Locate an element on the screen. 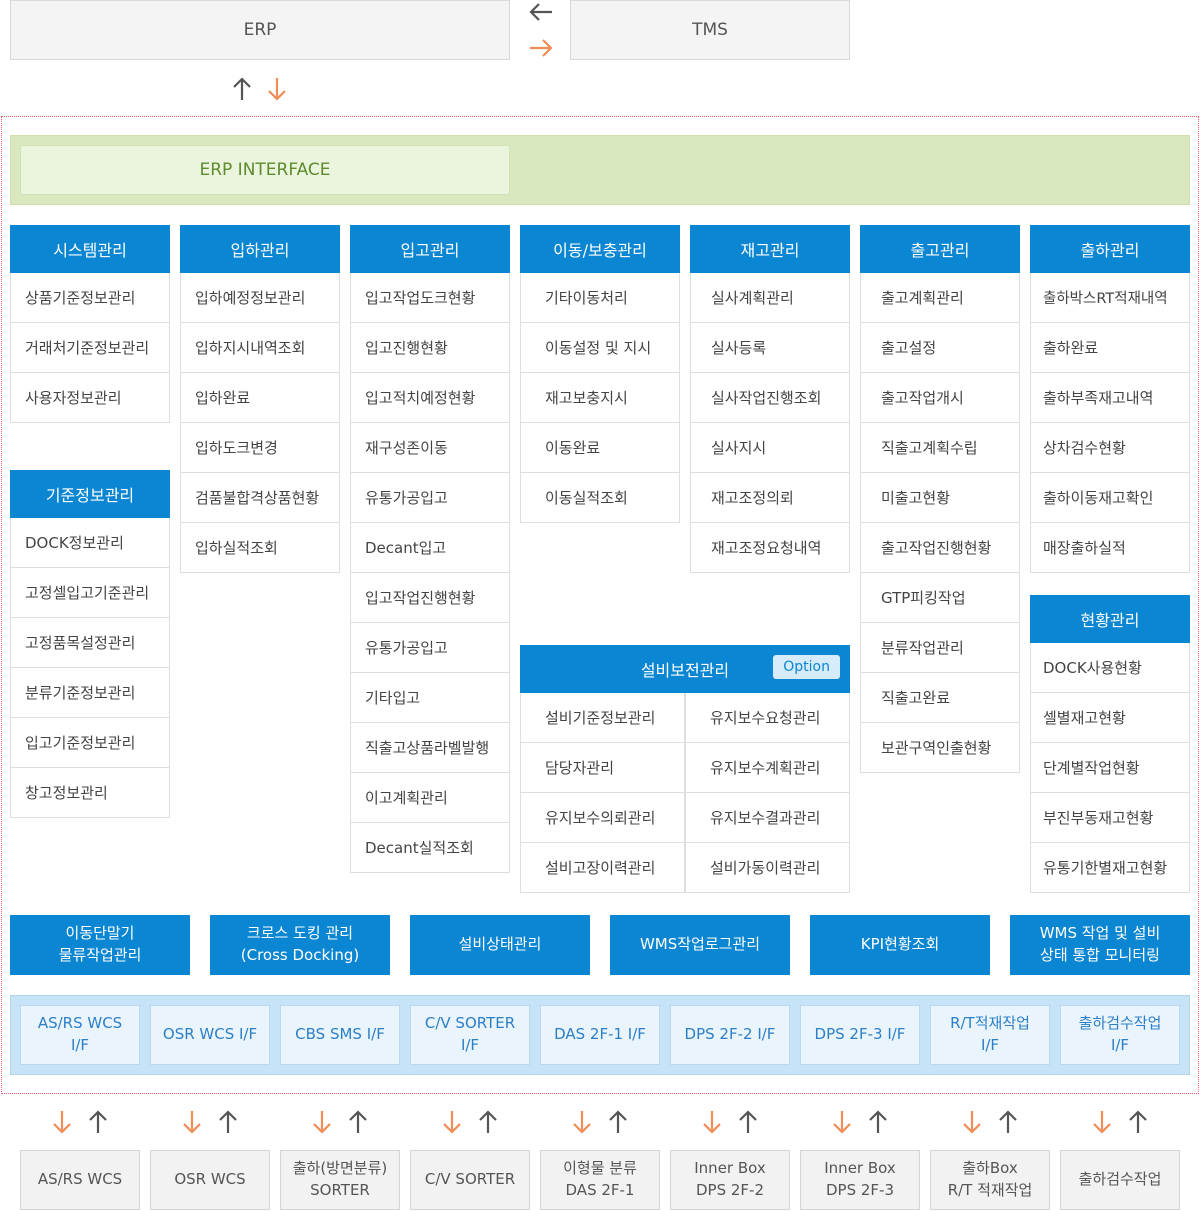  menu-item: 기타입고 is located at coordinates (430, 698).